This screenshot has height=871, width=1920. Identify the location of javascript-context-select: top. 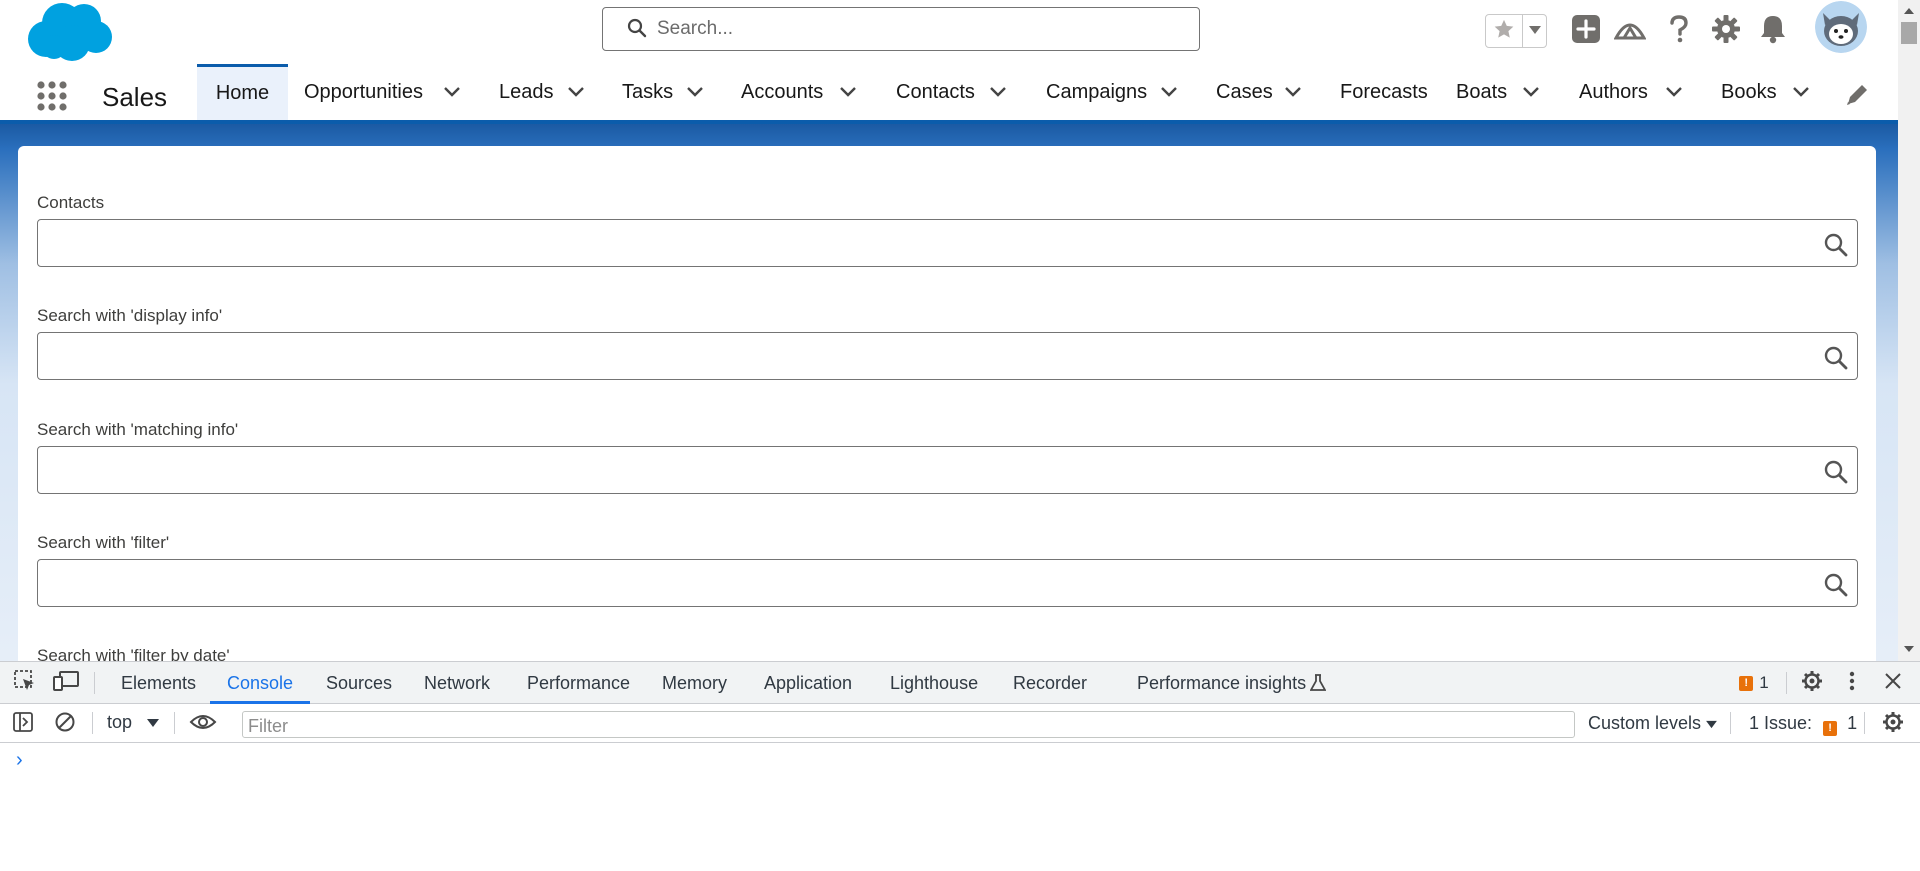
(133, 722).